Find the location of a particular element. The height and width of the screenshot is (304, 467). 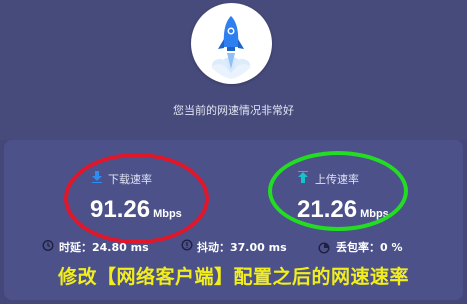

timer-icon is located at coordinates (48, 245).